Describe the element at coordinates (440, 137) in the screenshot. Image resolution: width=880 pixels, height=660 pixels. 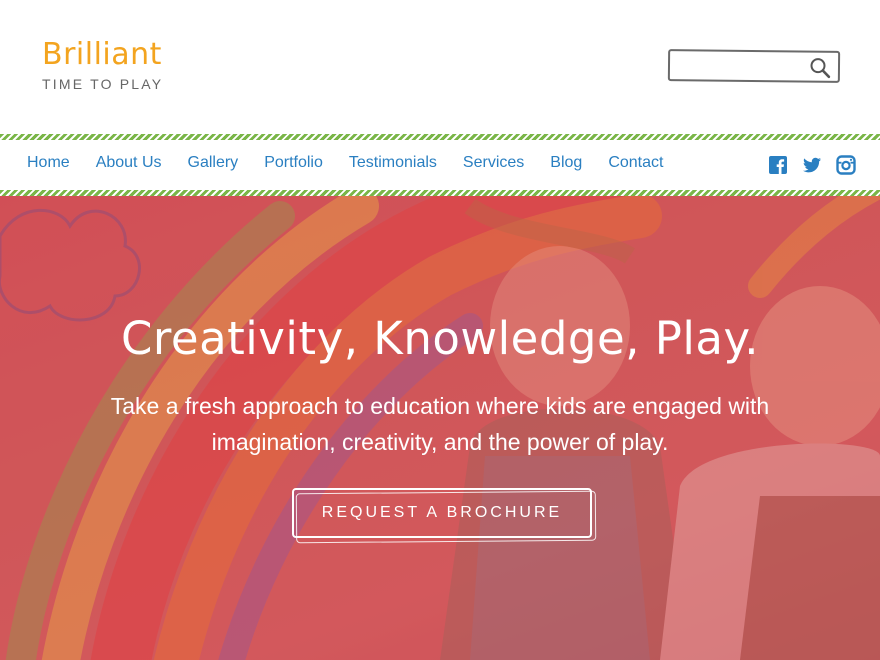
I see `nav-divider-top` at that location.